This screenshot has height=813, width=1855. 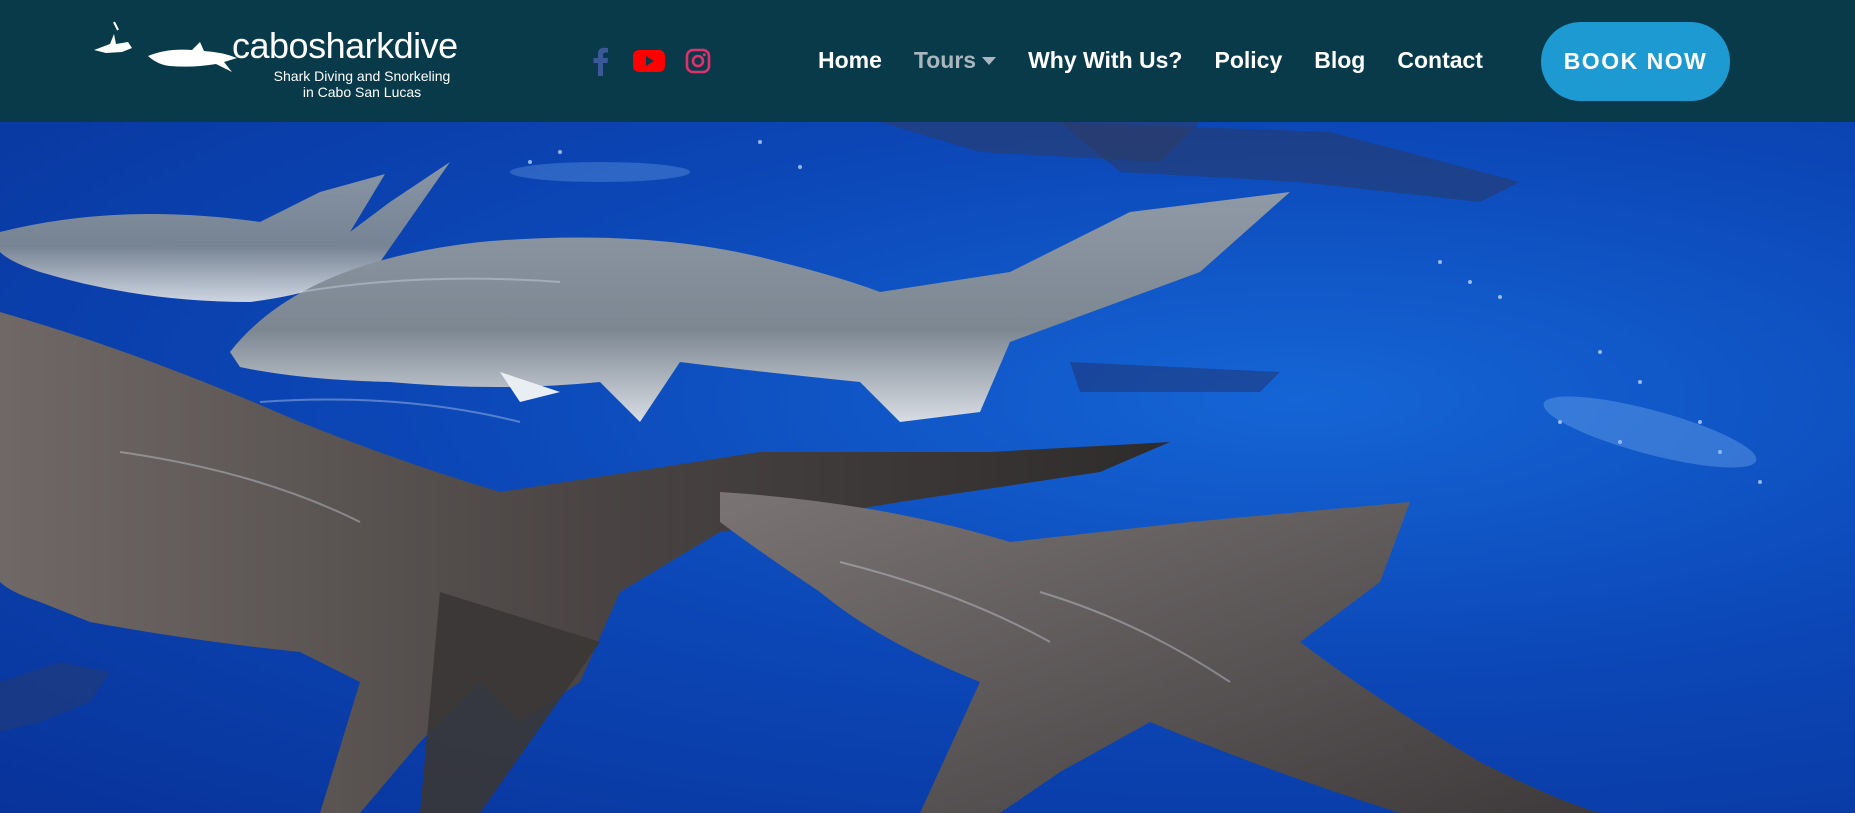 What do you see at coordinates (1440, 60) in the screenshot?
I see `nav-contact: Contact` at bounding box center [1440, 60].